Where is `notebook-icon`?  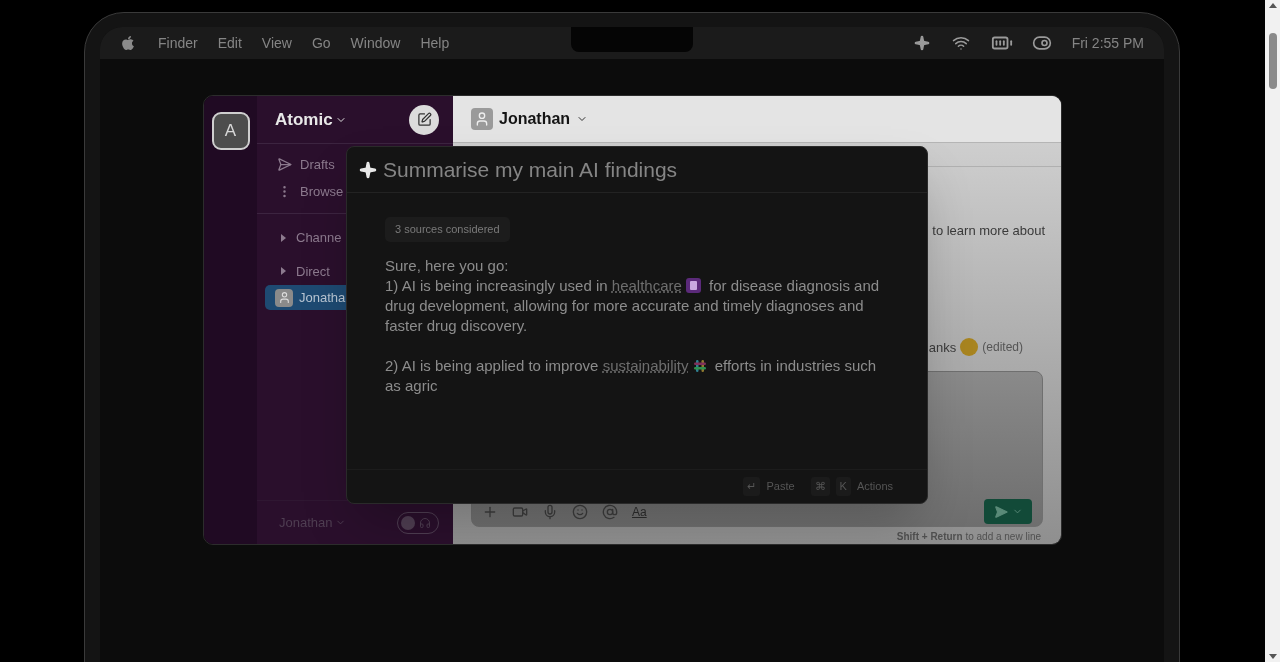 notebook-icon is located at coordinates (693, 285).